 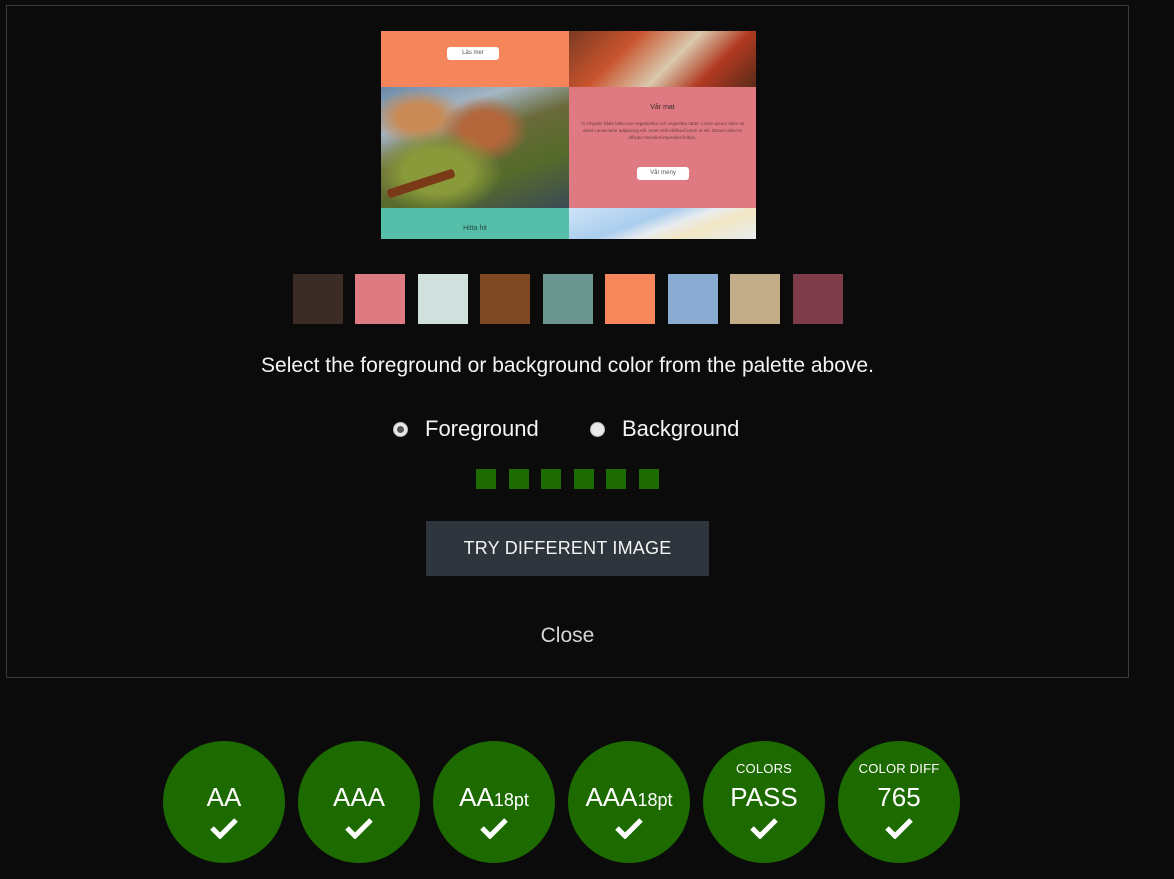 What do you see at coordinates (662, 59) in the screenshot?
I see `preview-cafe-photo` at bounding box center [662, 59].